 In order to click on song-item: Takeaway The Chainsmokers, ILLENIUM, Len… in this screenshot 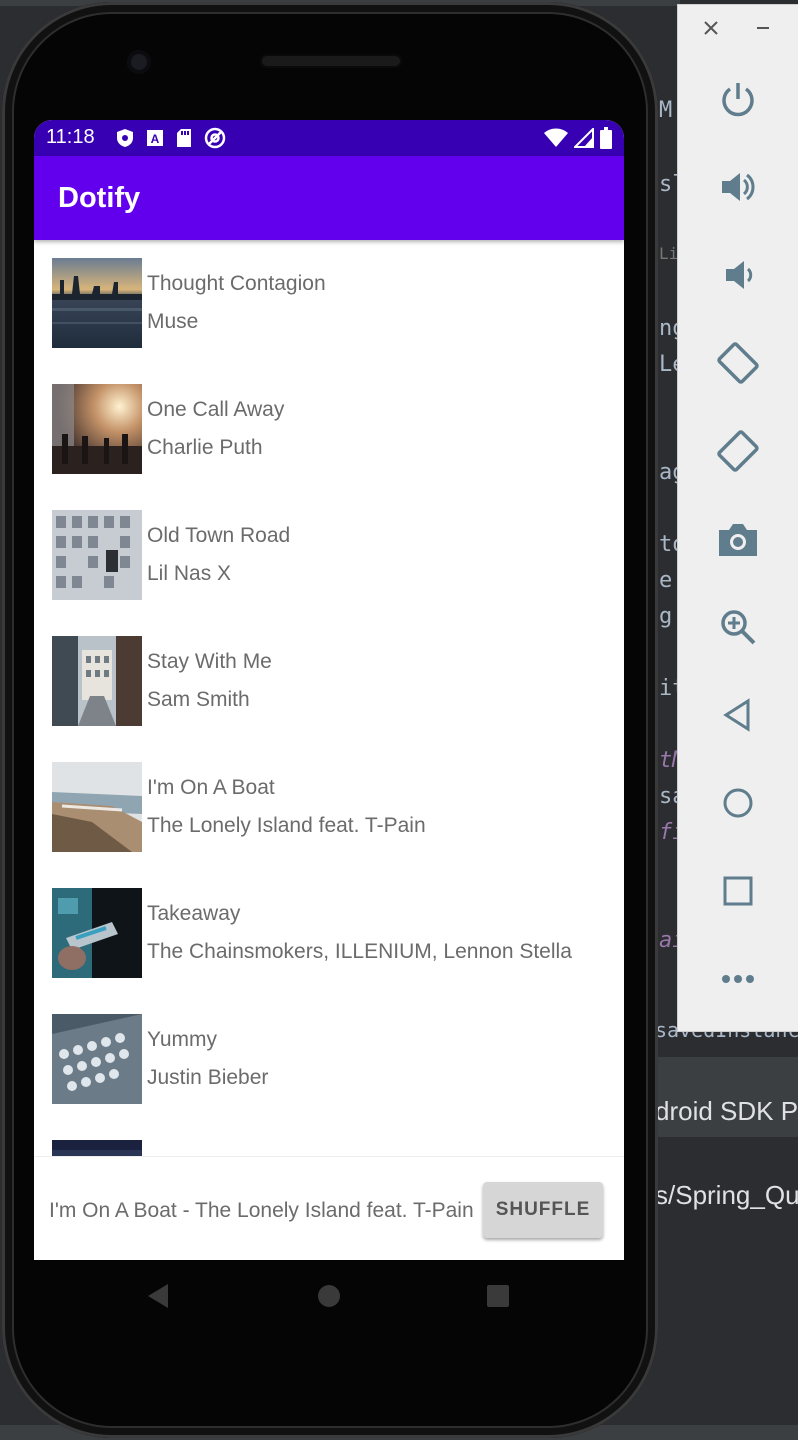, I will do `click(329, 935)`.